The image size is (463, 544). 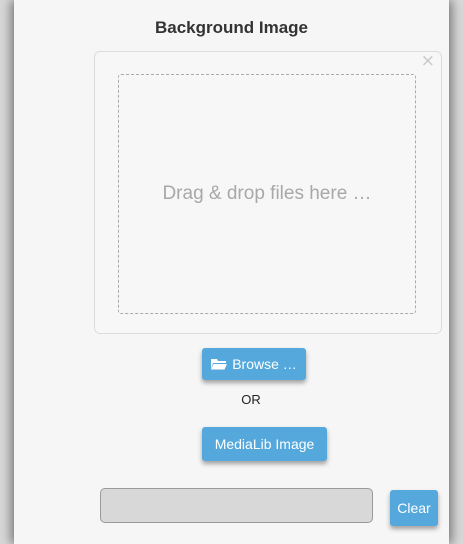 What do you see at coordinates (428, 61) in the screenshot?
I see `close-icon: ×` at bounding box center [428, 61].